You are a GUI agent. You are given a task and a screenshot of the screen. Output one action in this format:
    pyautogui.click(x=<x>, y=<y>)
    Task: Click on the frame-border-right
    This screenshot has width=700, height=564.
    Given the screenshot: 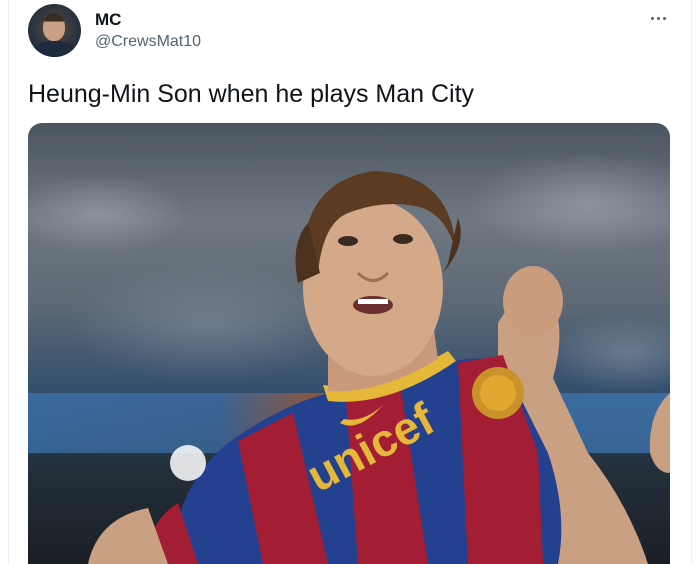 What is the action you would take?
    pyautogui.click(x=691, y=282)
    